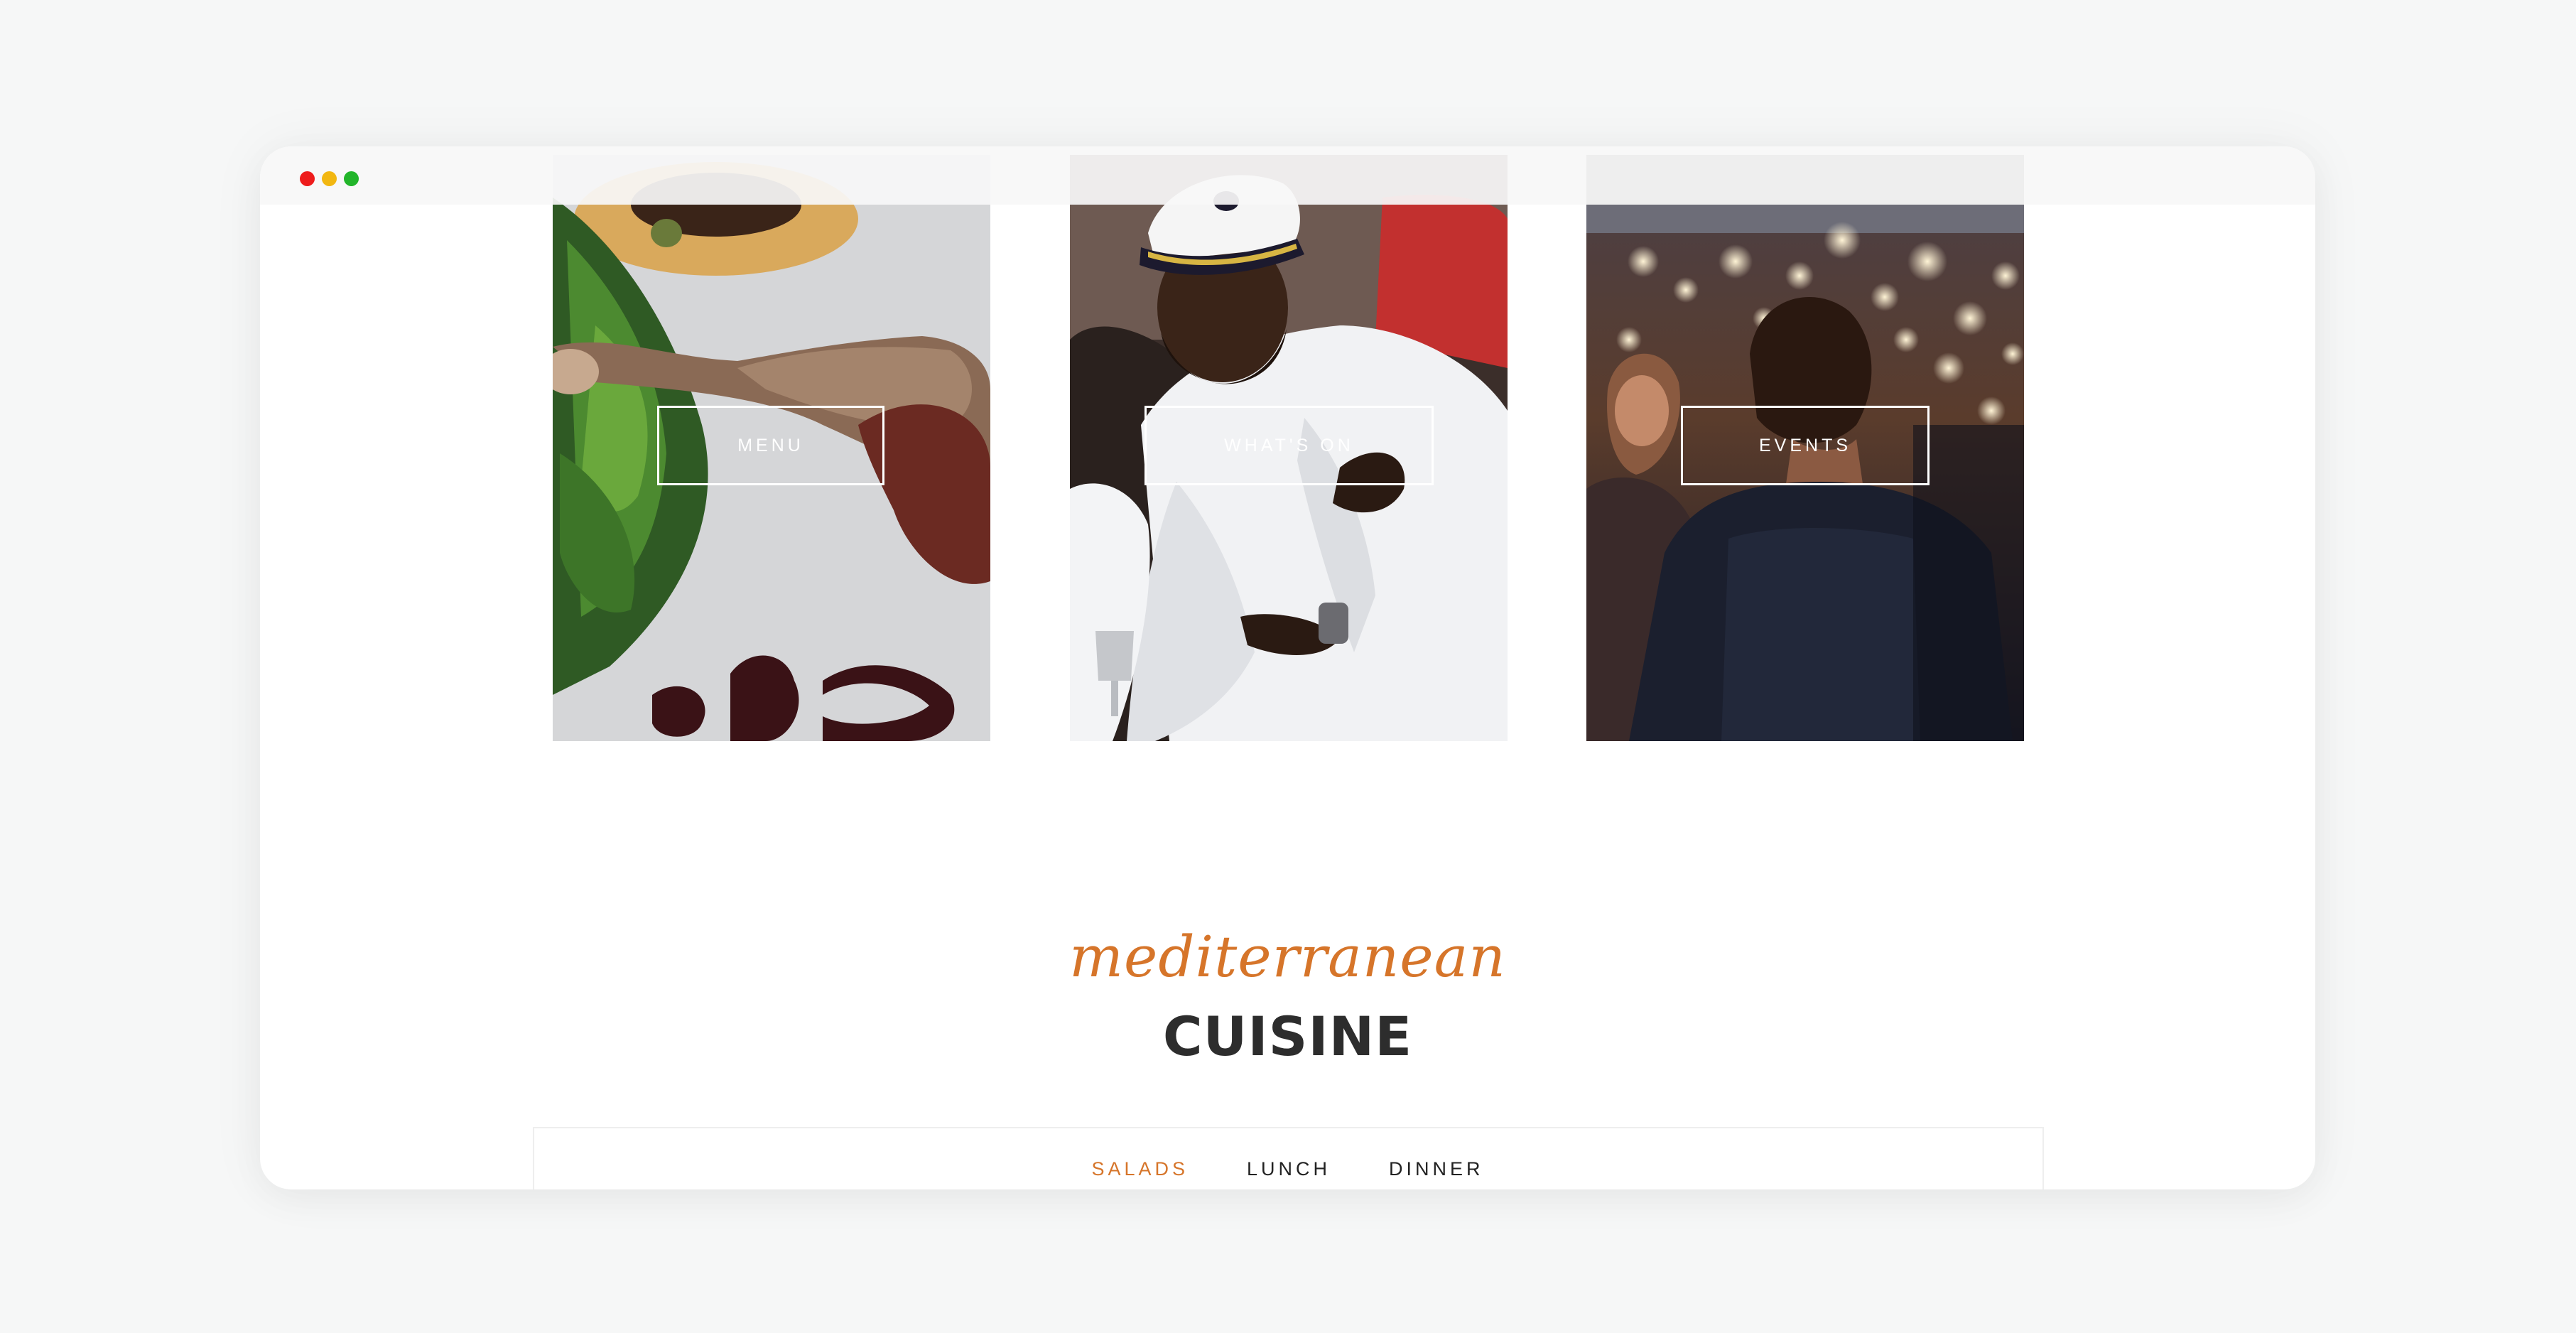  What do you see at coordinates (329, 178) in the screenshot?
I see `minimize-window-button` at bounding box center [329, 178].